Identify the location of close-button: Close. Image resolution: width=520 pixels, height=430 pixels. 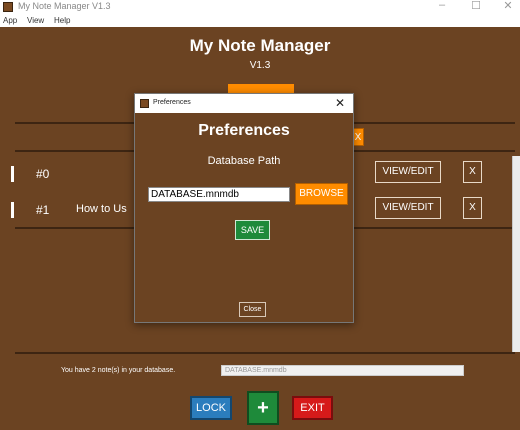
(252, 309).